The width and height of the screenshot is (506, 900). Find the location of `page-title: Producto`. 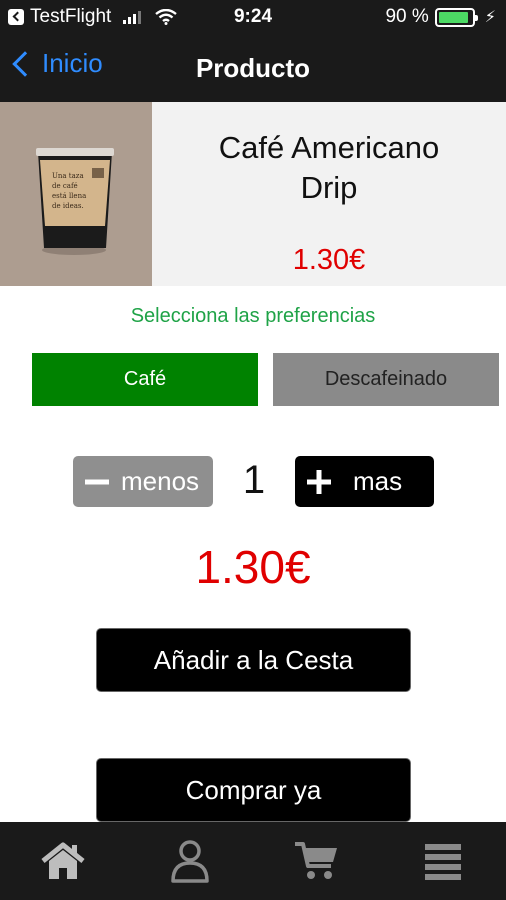

page-title: Producto is located at coordinates (253, 68).